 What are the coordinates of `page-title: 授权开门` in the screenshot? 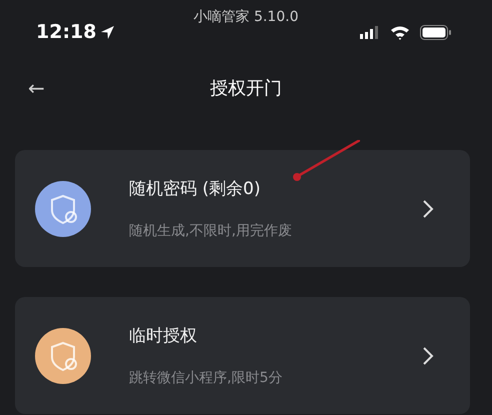 It's located at (246, 88).